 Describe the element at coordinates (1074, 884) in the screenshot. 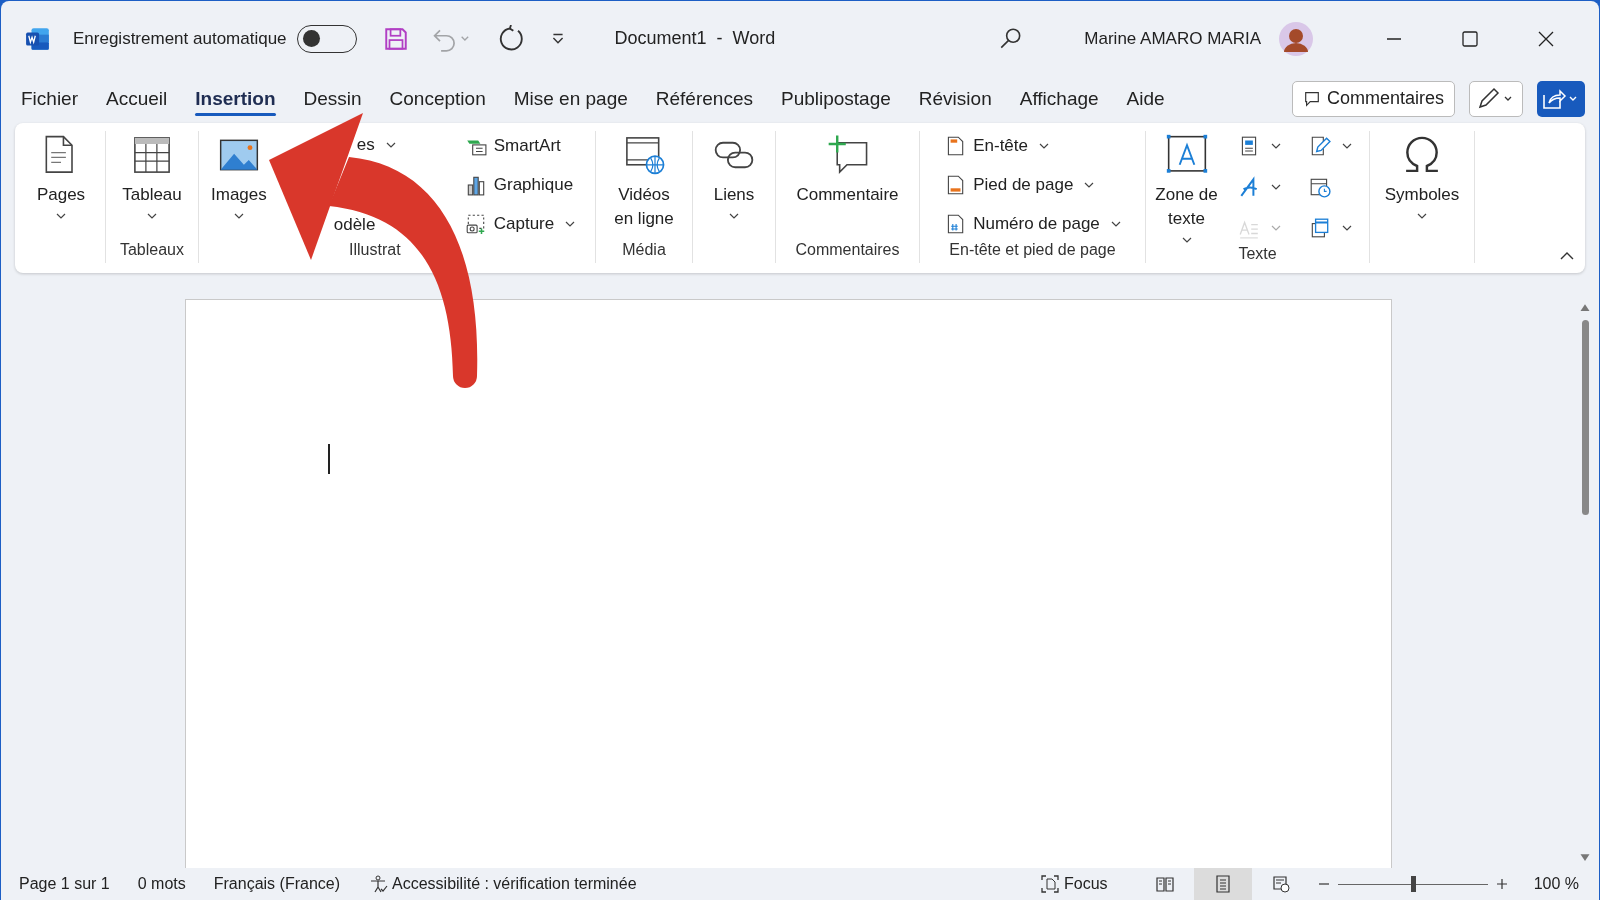

I see `focus-button: Focus` at that location.